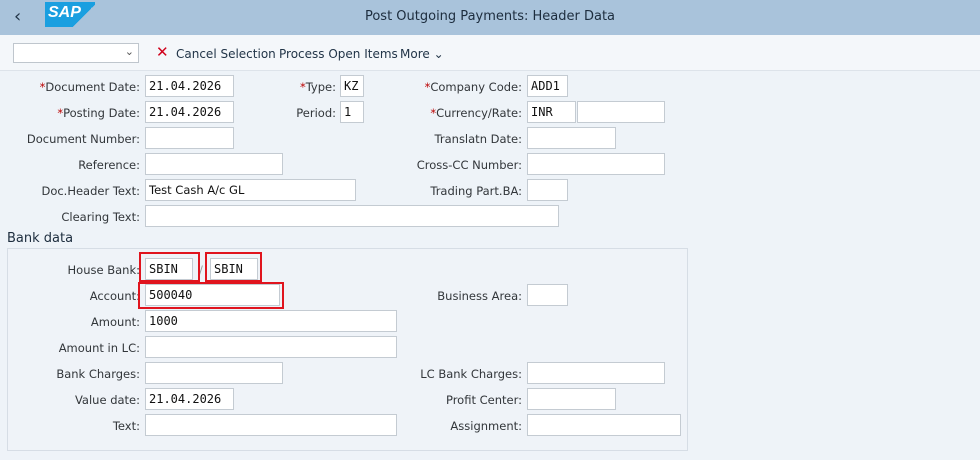  I want to click on amount-input: 1000, so click(271, 321).